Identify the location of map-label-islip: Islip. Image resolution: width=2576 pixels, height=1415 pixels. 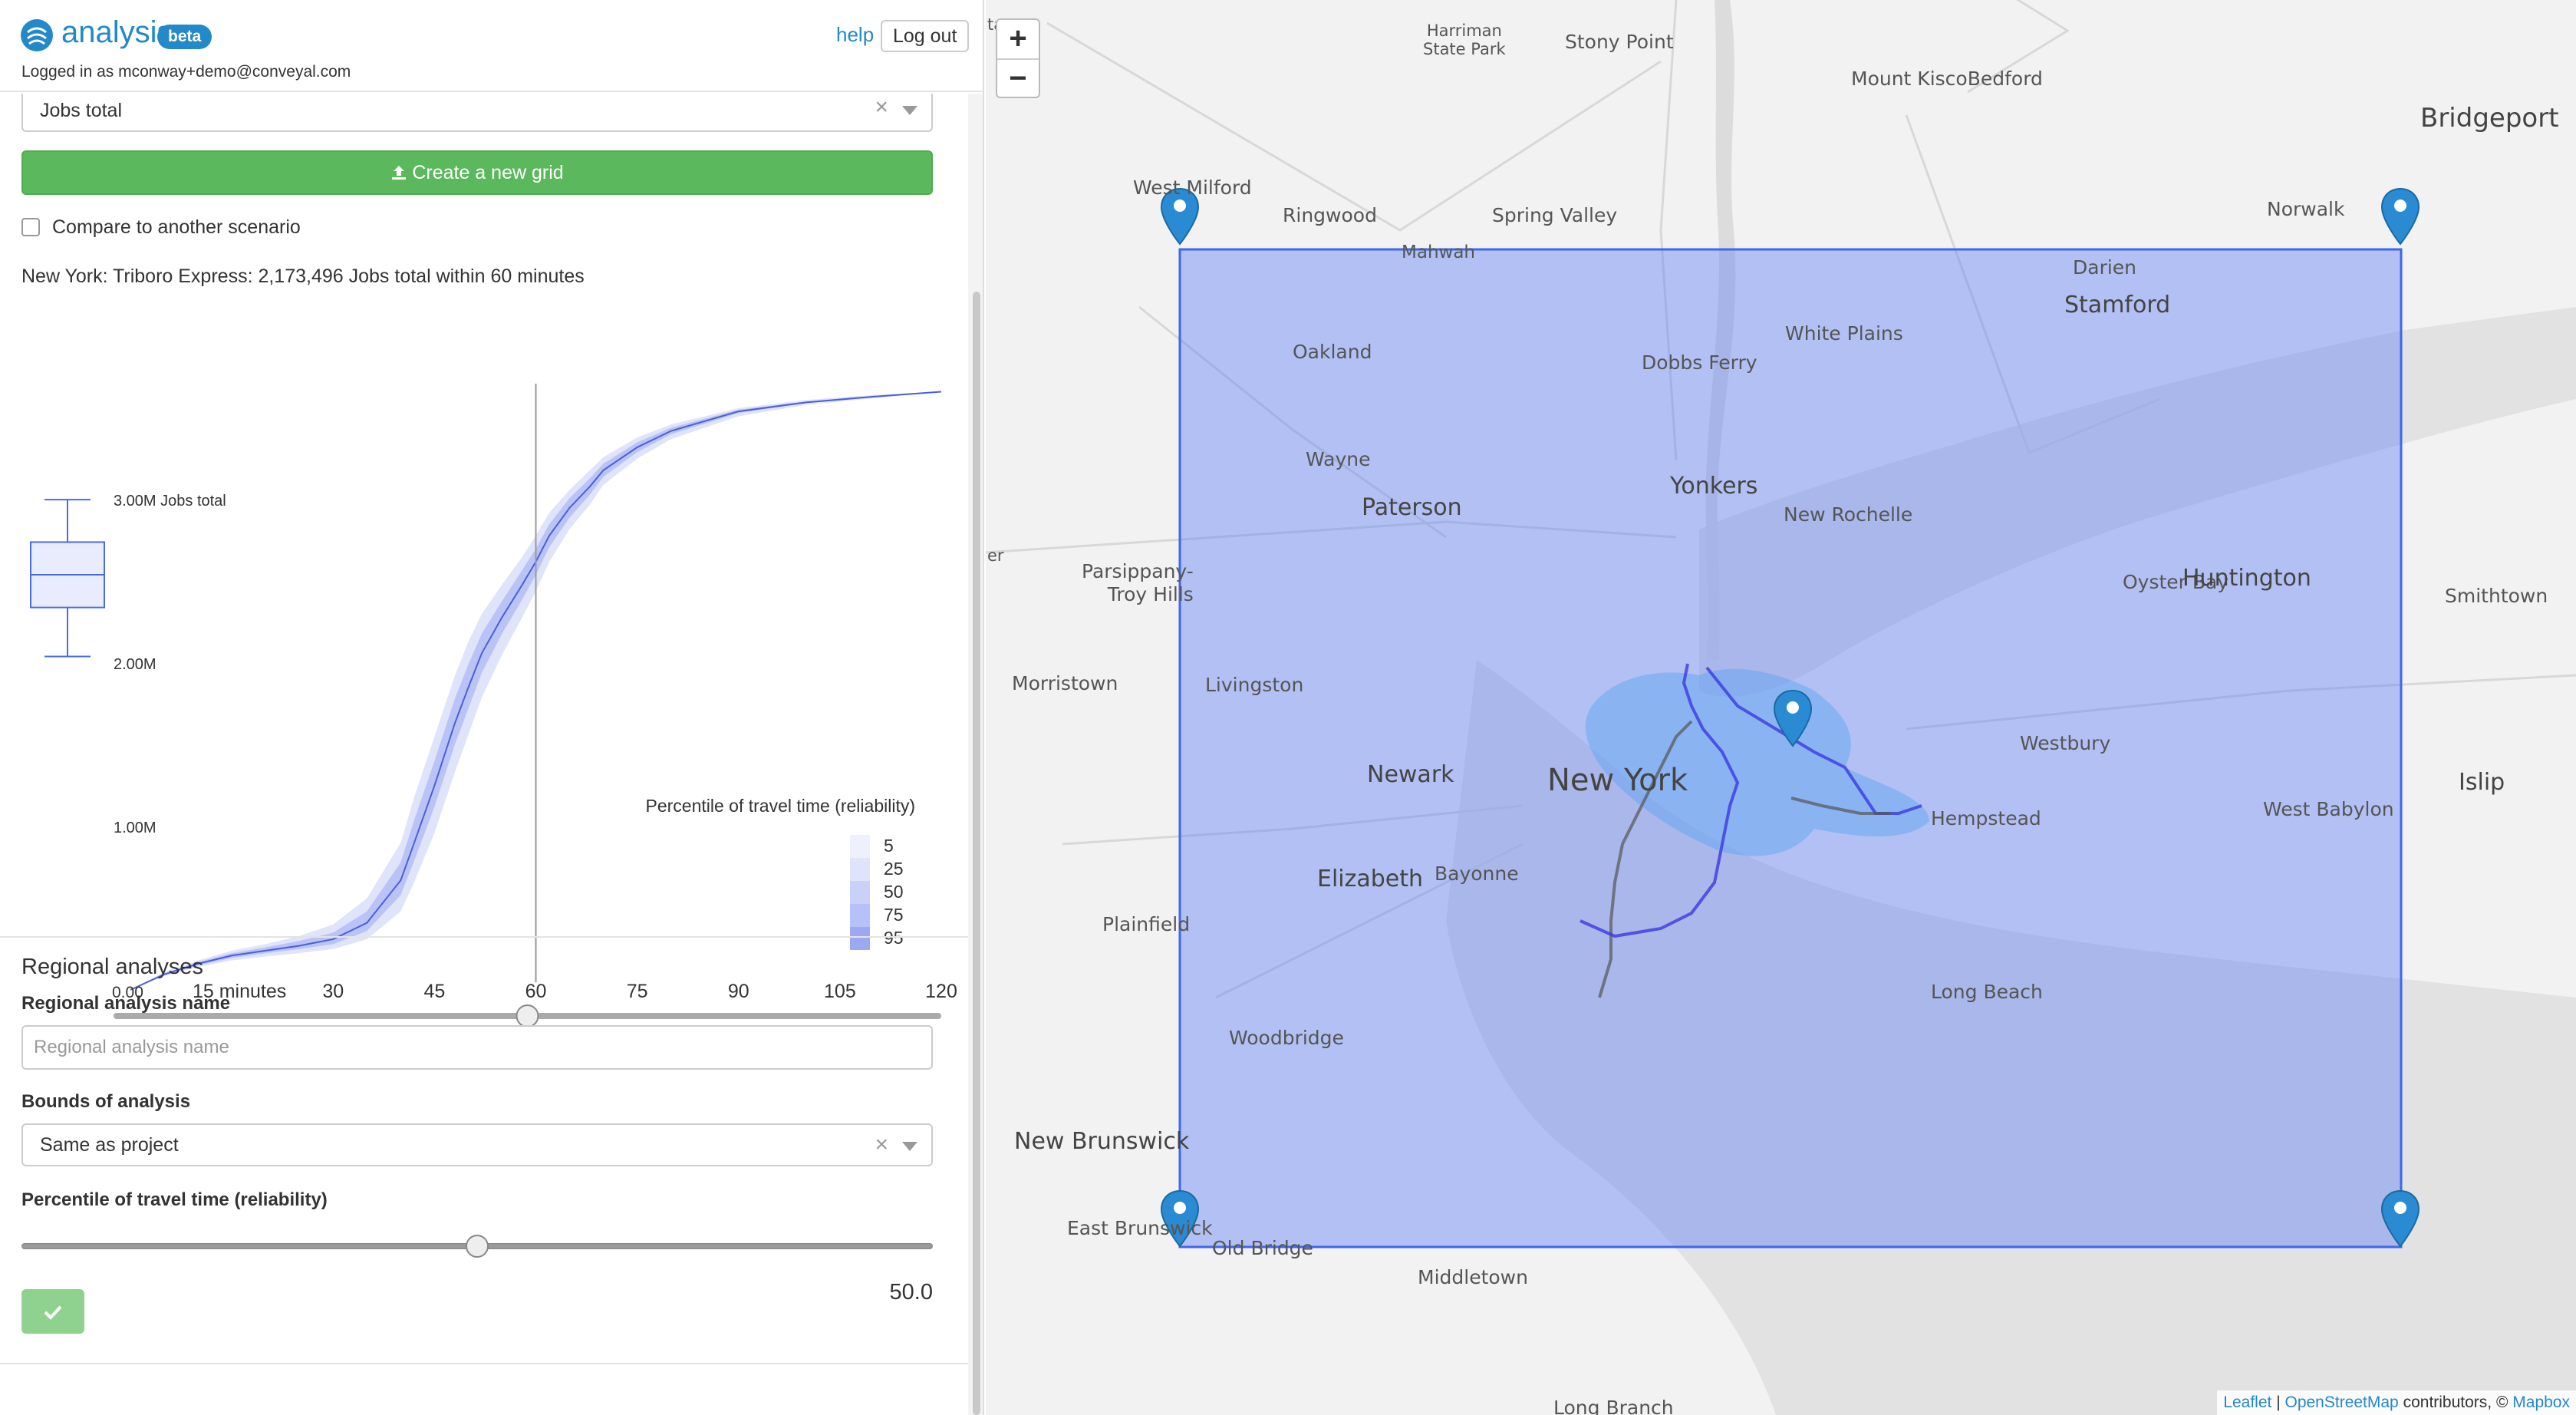
(2482, 782).